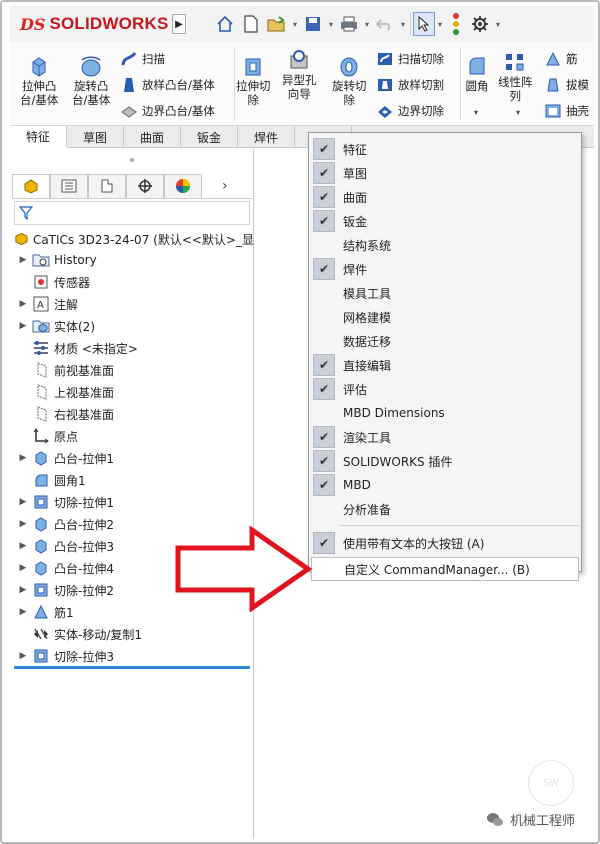 Image resolution: width=600 pixels, height=844 pixels. What do you see at coordinates (225, 186) in the screenshot?
I see `chevron-right-icon: ›` at bounding box center [225, 186].